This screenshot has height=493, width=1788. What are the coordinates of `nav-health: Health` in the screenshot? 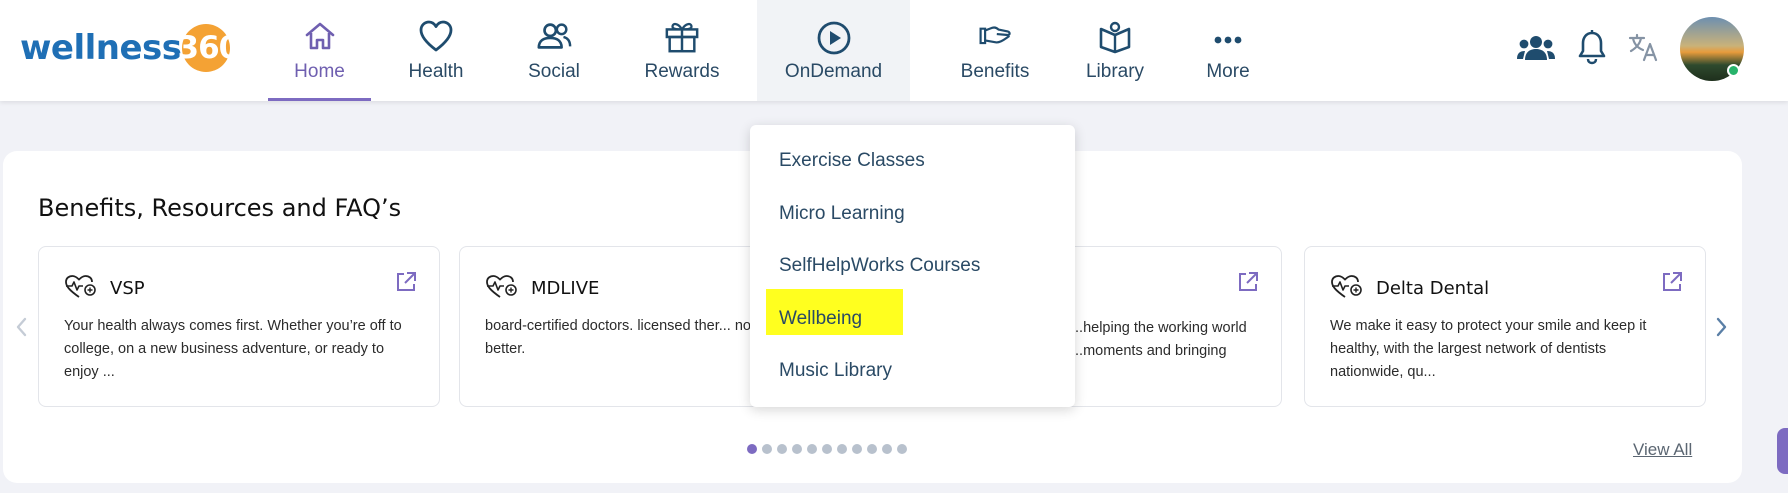 It's located at (436, 50).